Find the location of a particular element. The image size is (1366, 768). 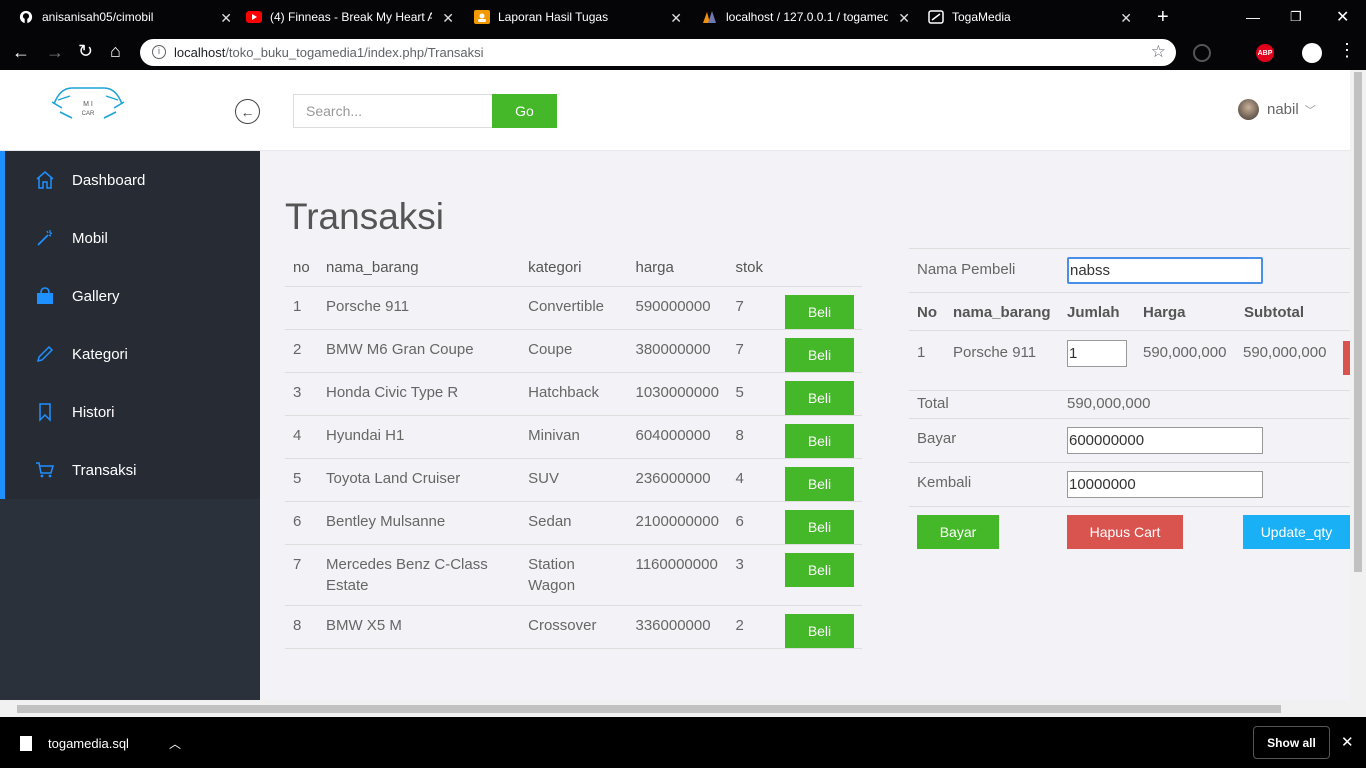

shopping-bag-icon is located at coordinates (45, 296).